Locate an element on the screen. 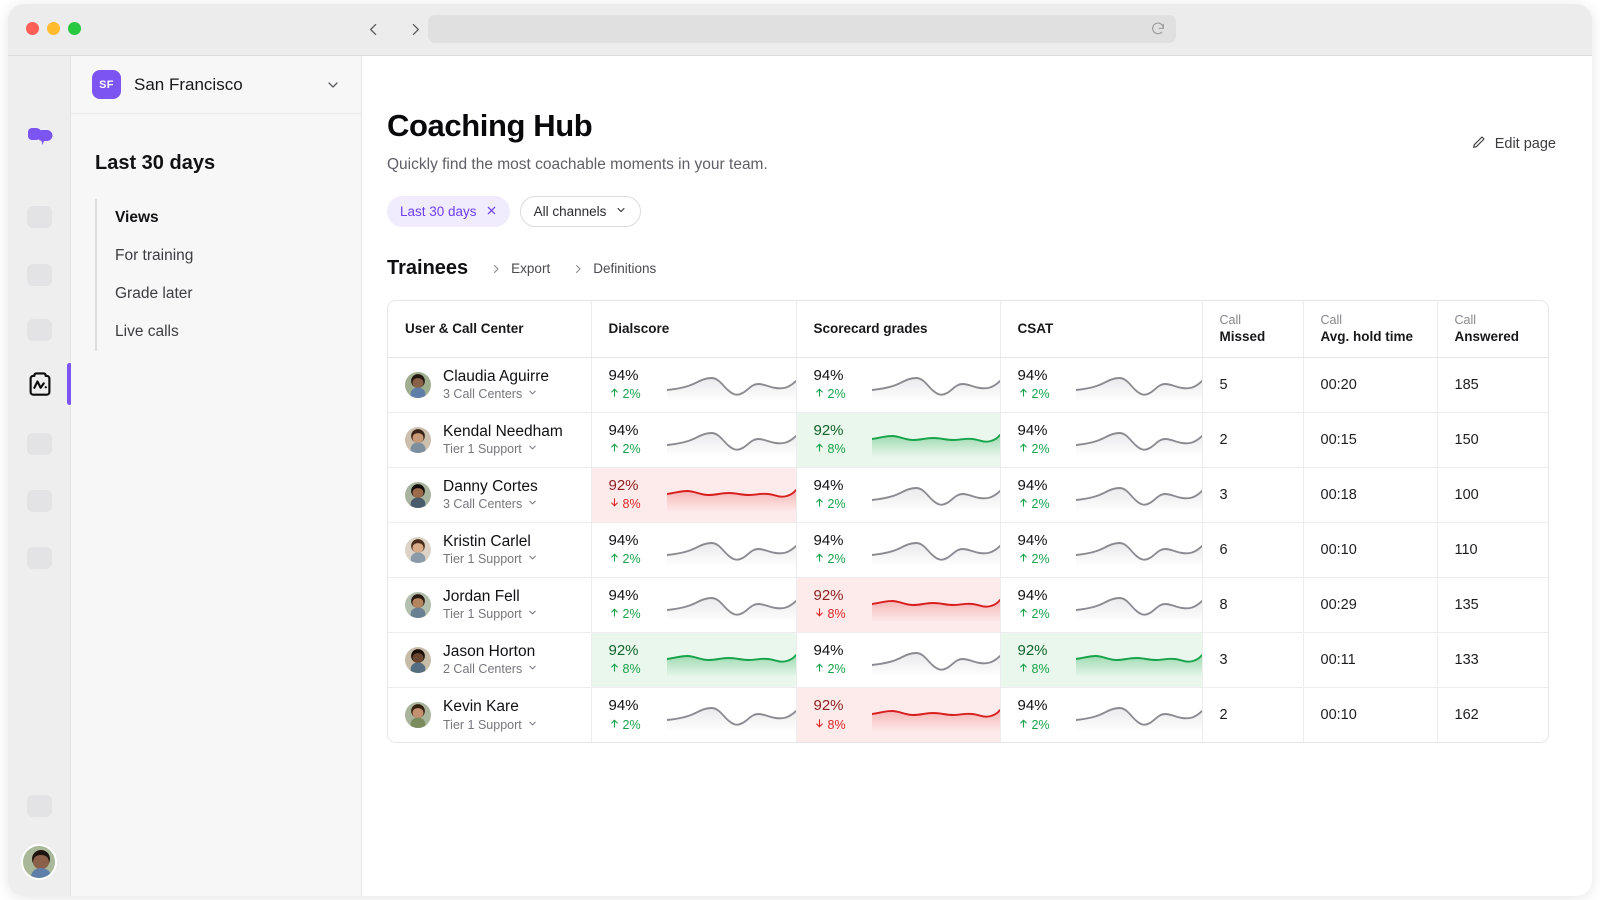 This screenshot has width=1600, height=900. csat-delta-value: 2% is located at coordinates (1040, 724).